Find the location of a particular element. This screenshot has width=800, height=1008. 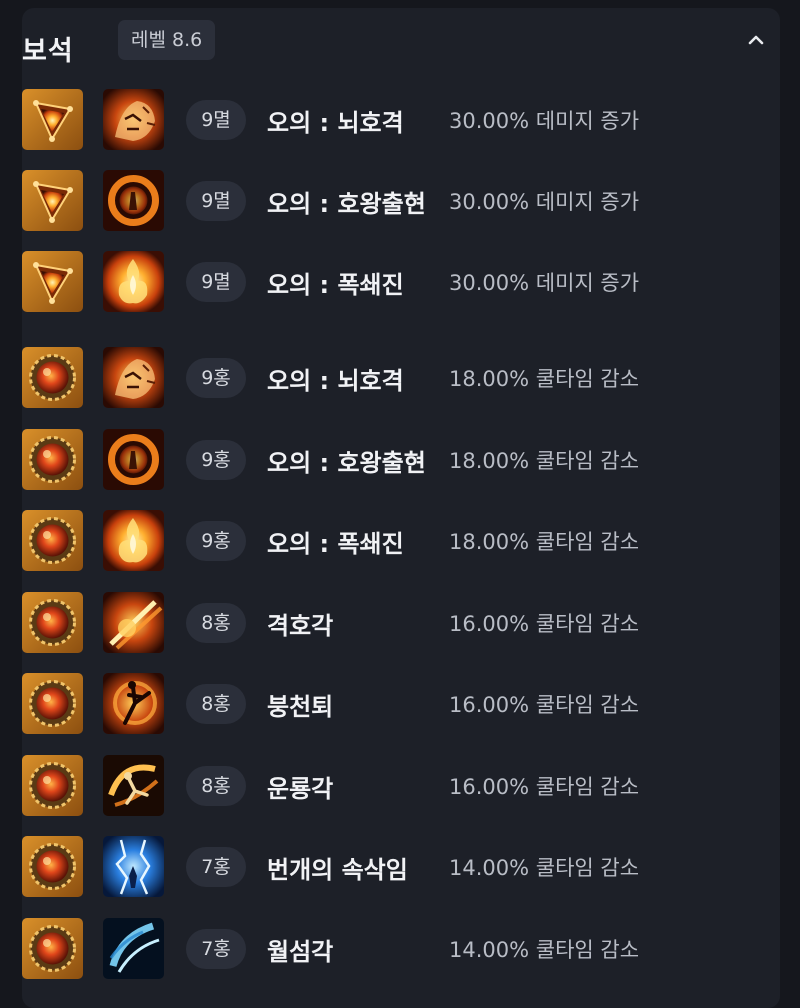

gem-row: 9홍 오의 : 호왕출현 18.00% 쿨타임 감소 is located at coordinates (392, 460).